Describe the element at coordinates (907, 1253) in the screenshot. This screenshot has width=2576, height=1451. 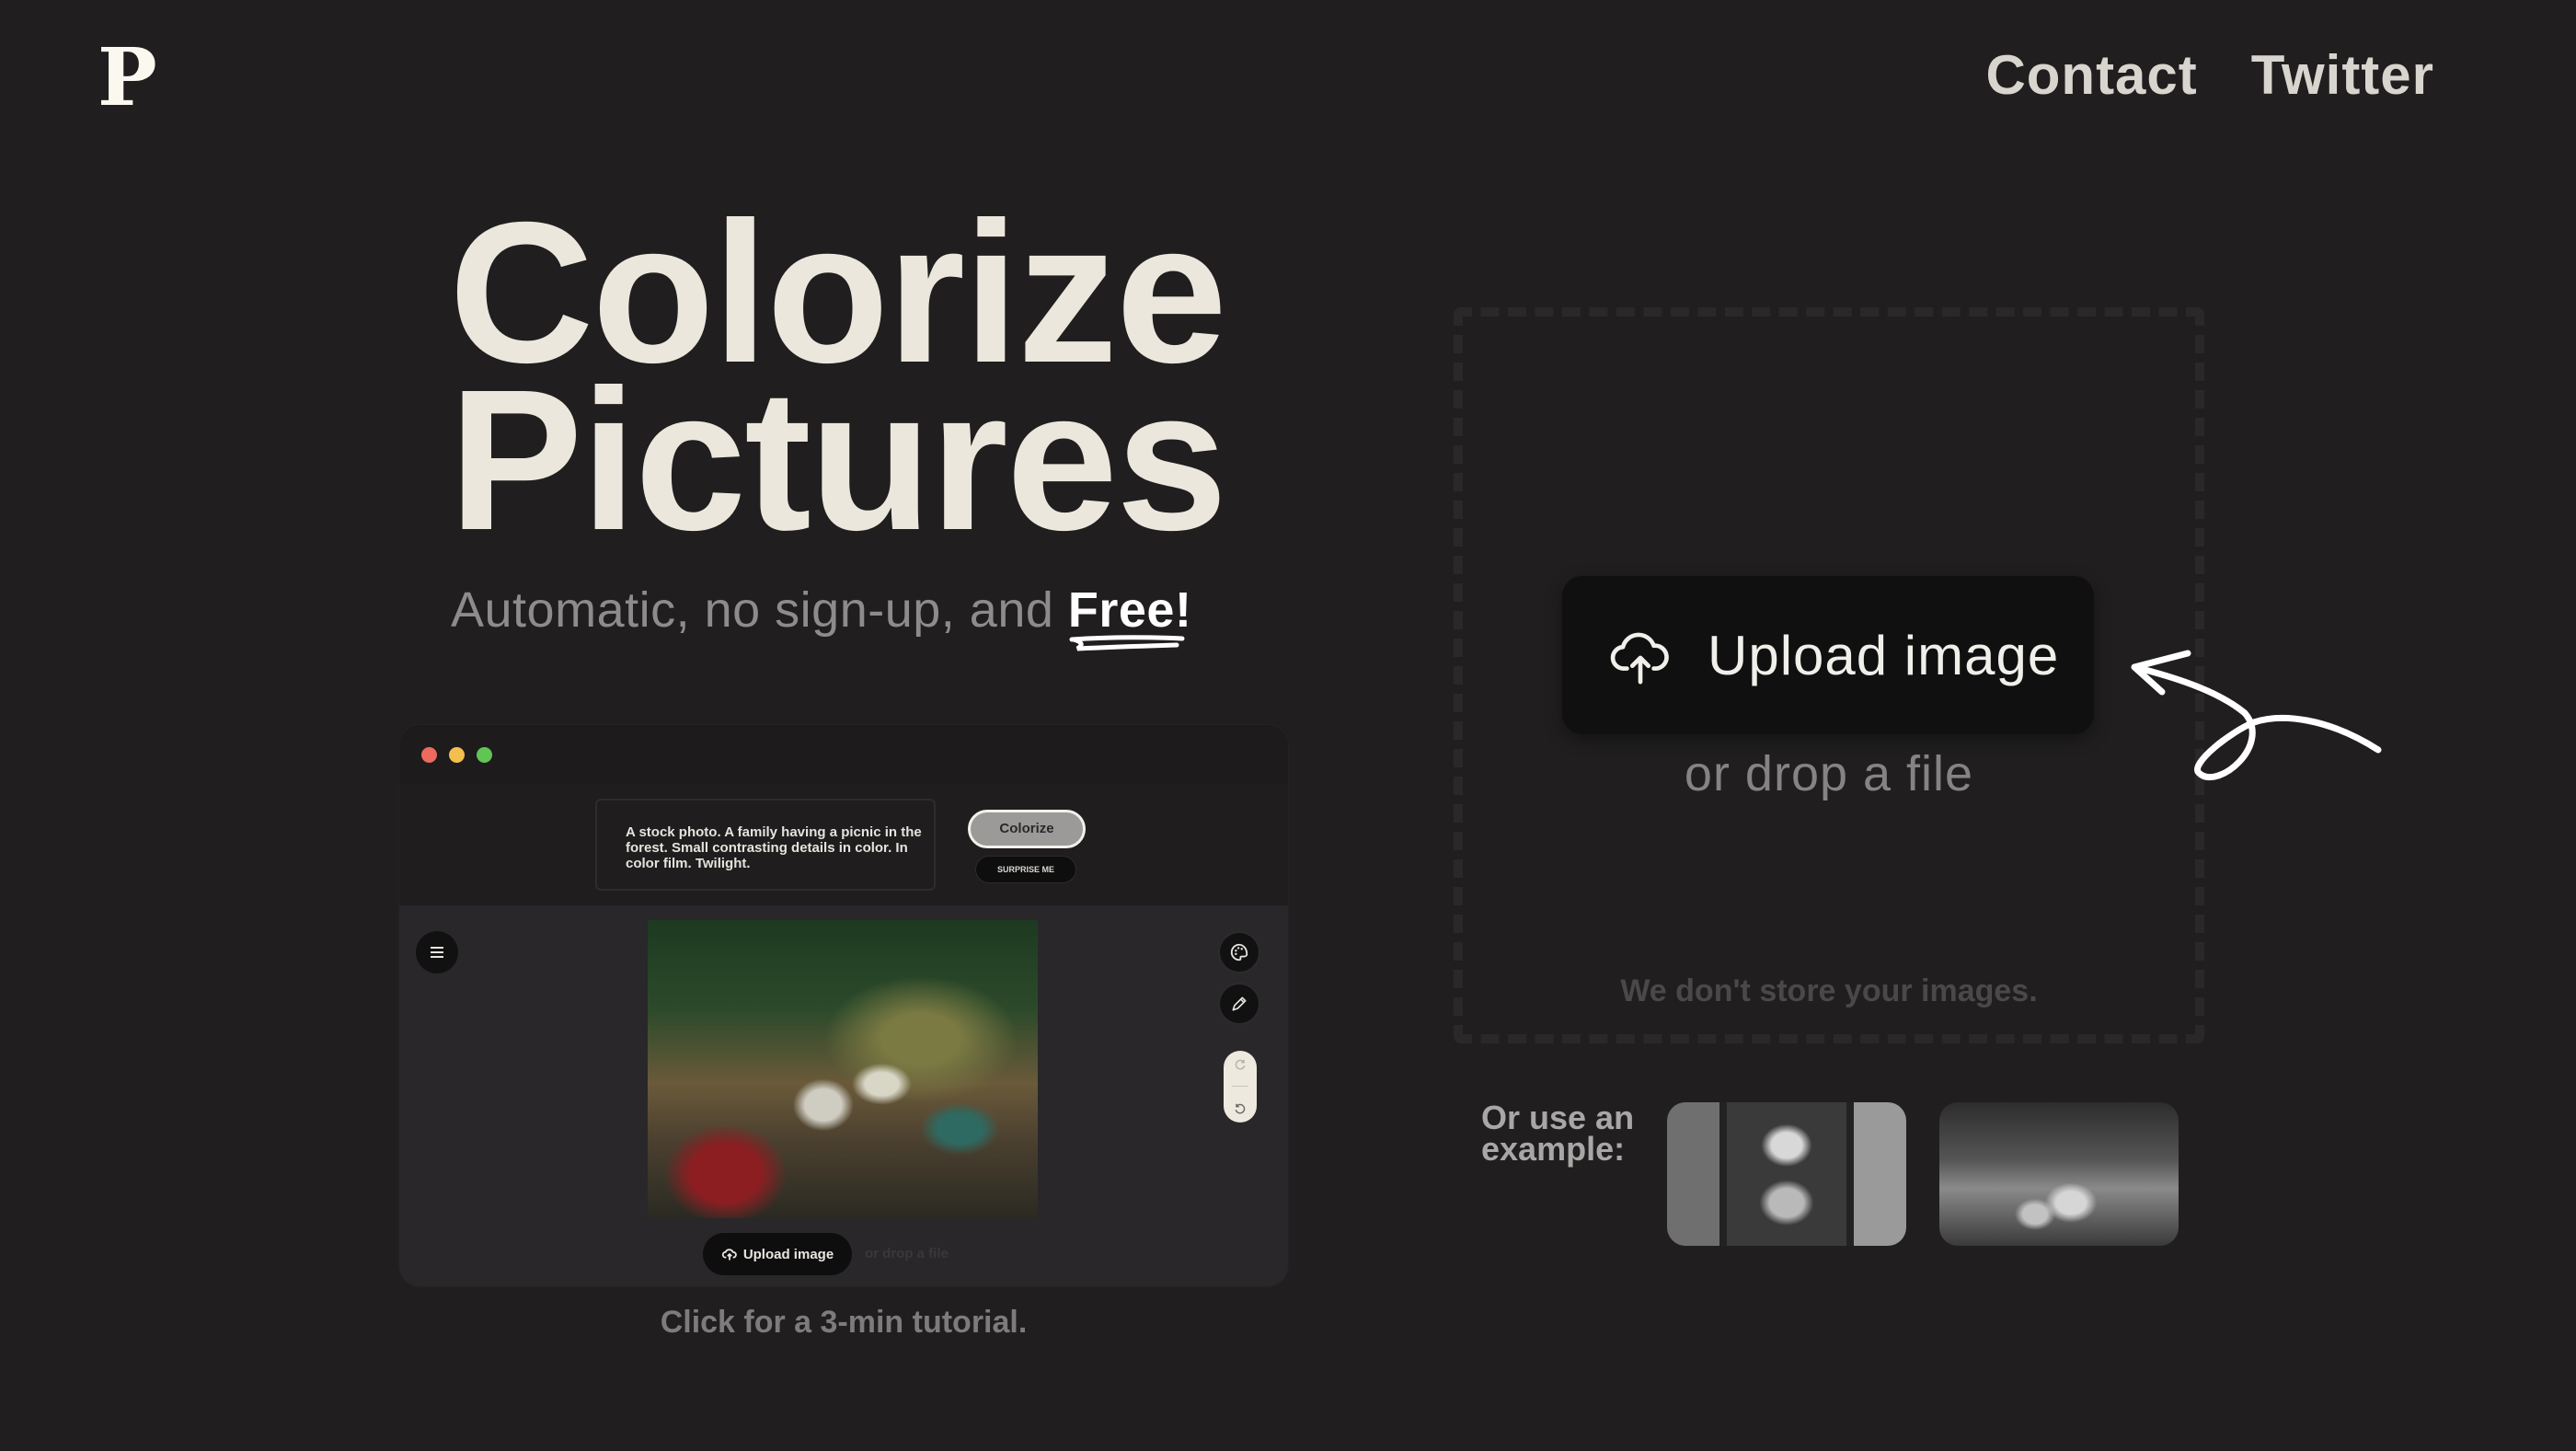
I see `mock-drop-text: or drop a file` at that location.